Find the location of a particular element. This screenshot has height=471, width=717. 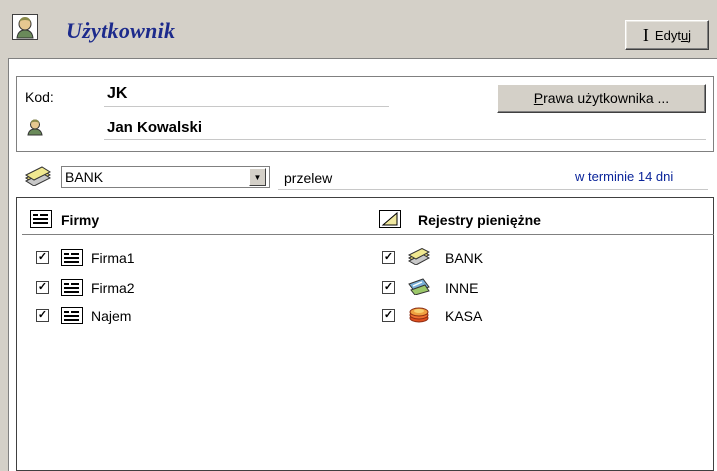

companies-header: Firmy is located at coordinates (80, 220).